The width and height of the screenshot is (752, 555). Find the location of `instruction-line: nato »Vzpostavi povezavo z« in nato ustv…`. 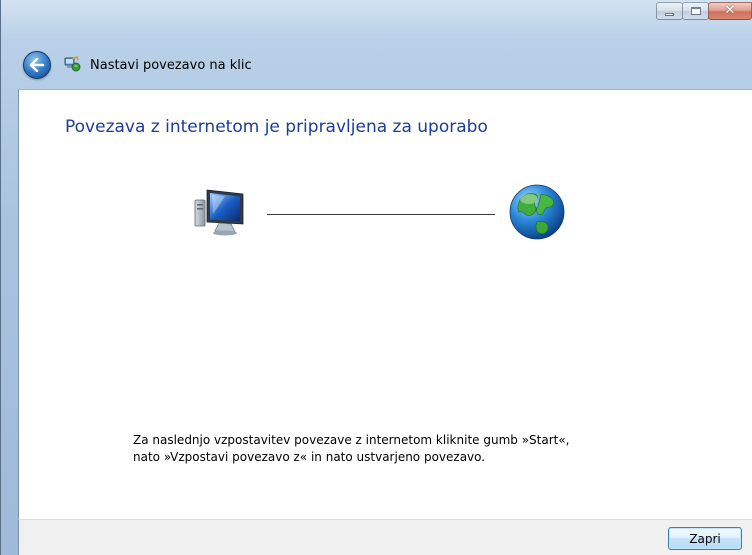

instruction-line: nato »Vzpostavi povezavo z« in nato ustv… is located at coordinates (309, 457).